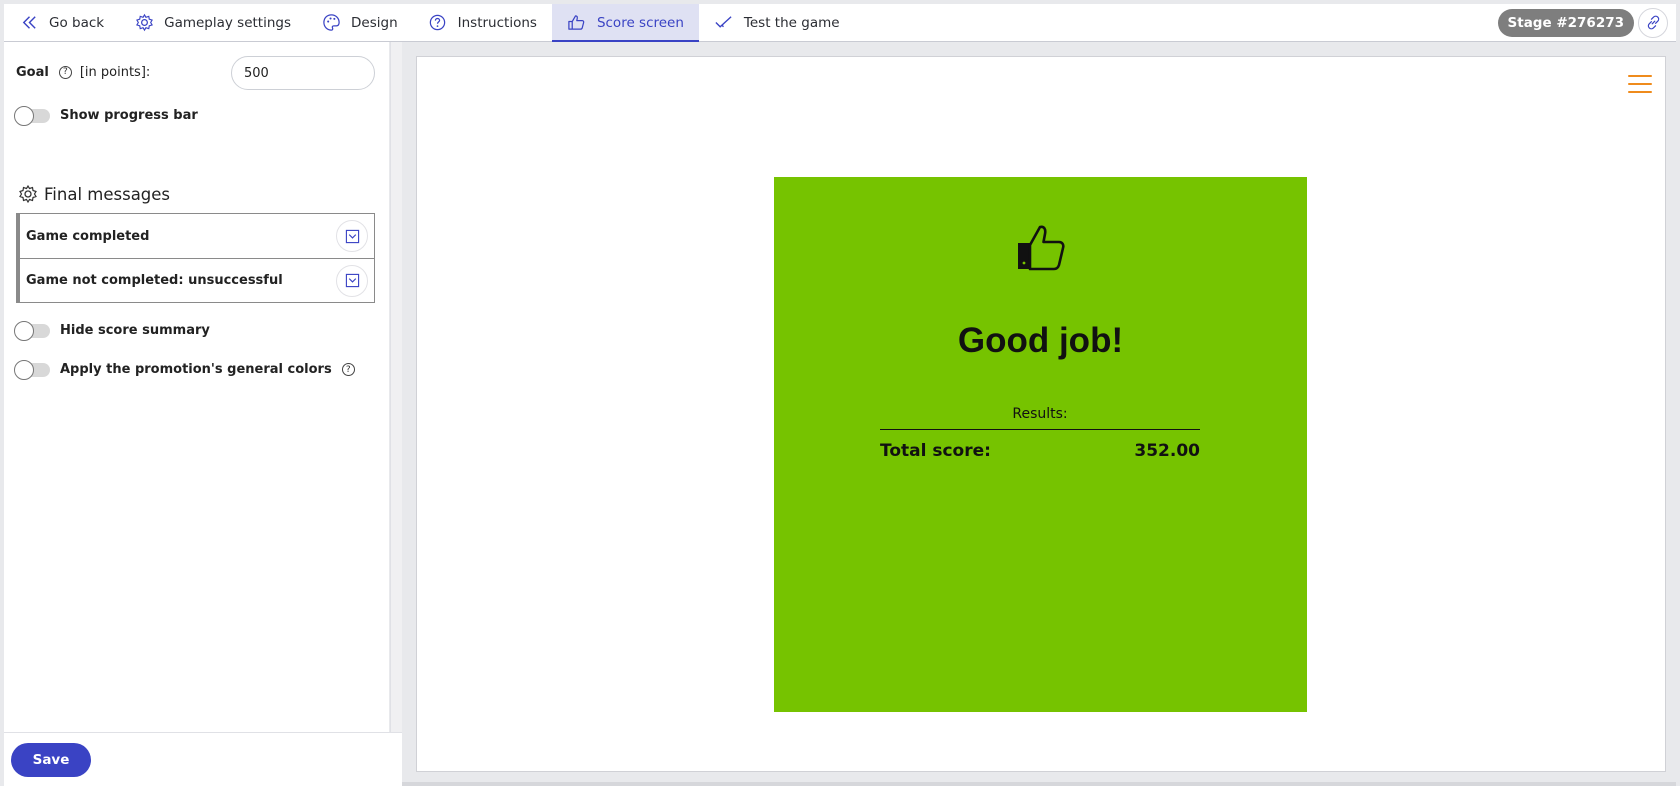 Image resolution: width=1680 pixels, height=786 pixels. I want to click on hide-score-summary-toggle, so click(32, 330).